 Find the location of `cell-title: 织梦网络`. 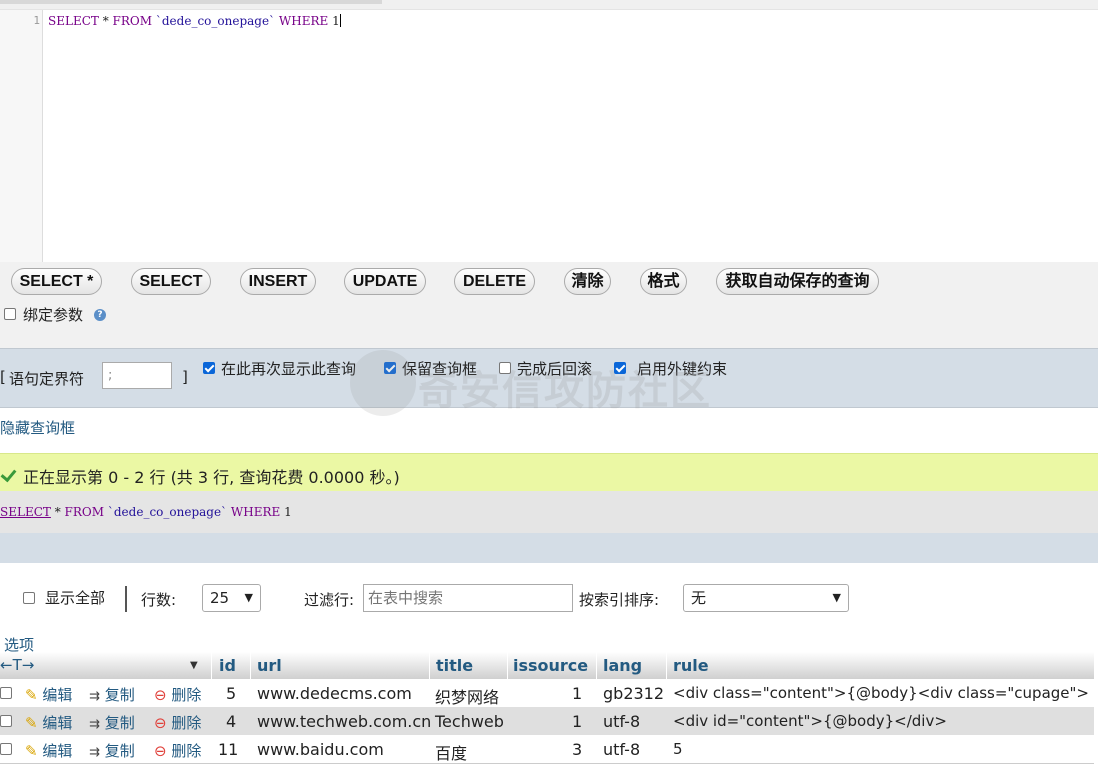

cell-title: 织梦网络 is located at coordinates (467, 697).